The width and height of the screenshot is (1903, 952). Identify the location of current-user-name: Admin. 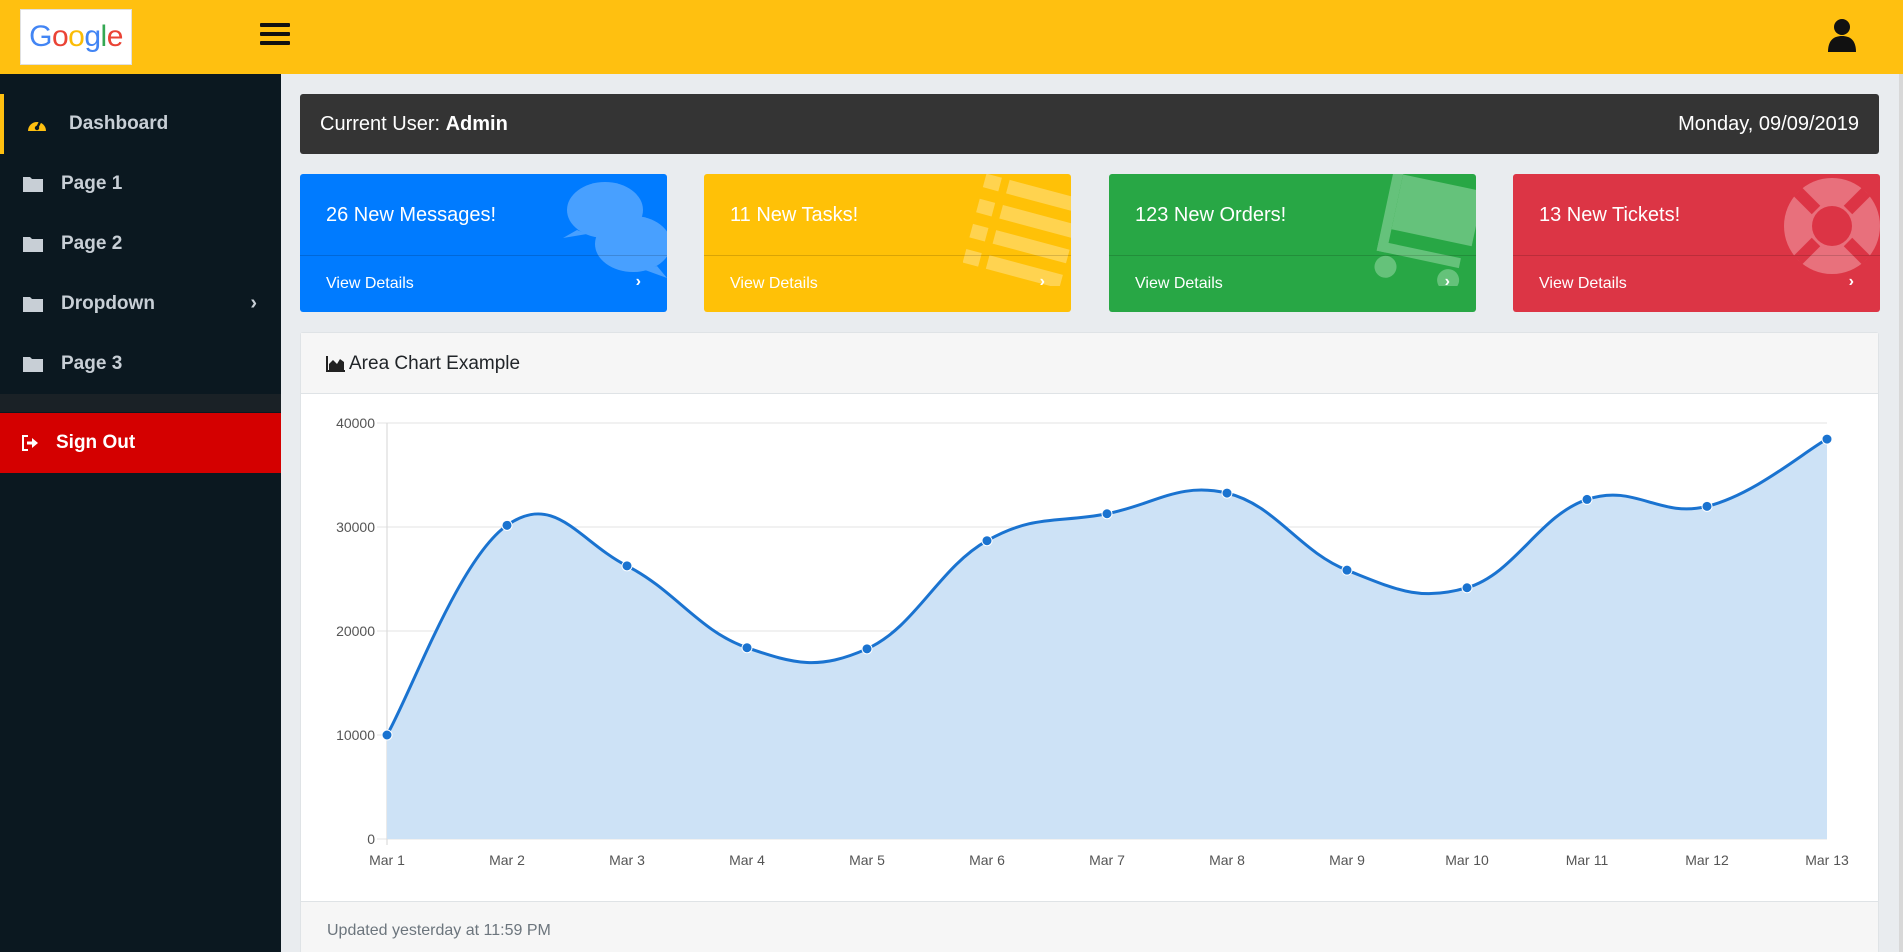
(476, 124).